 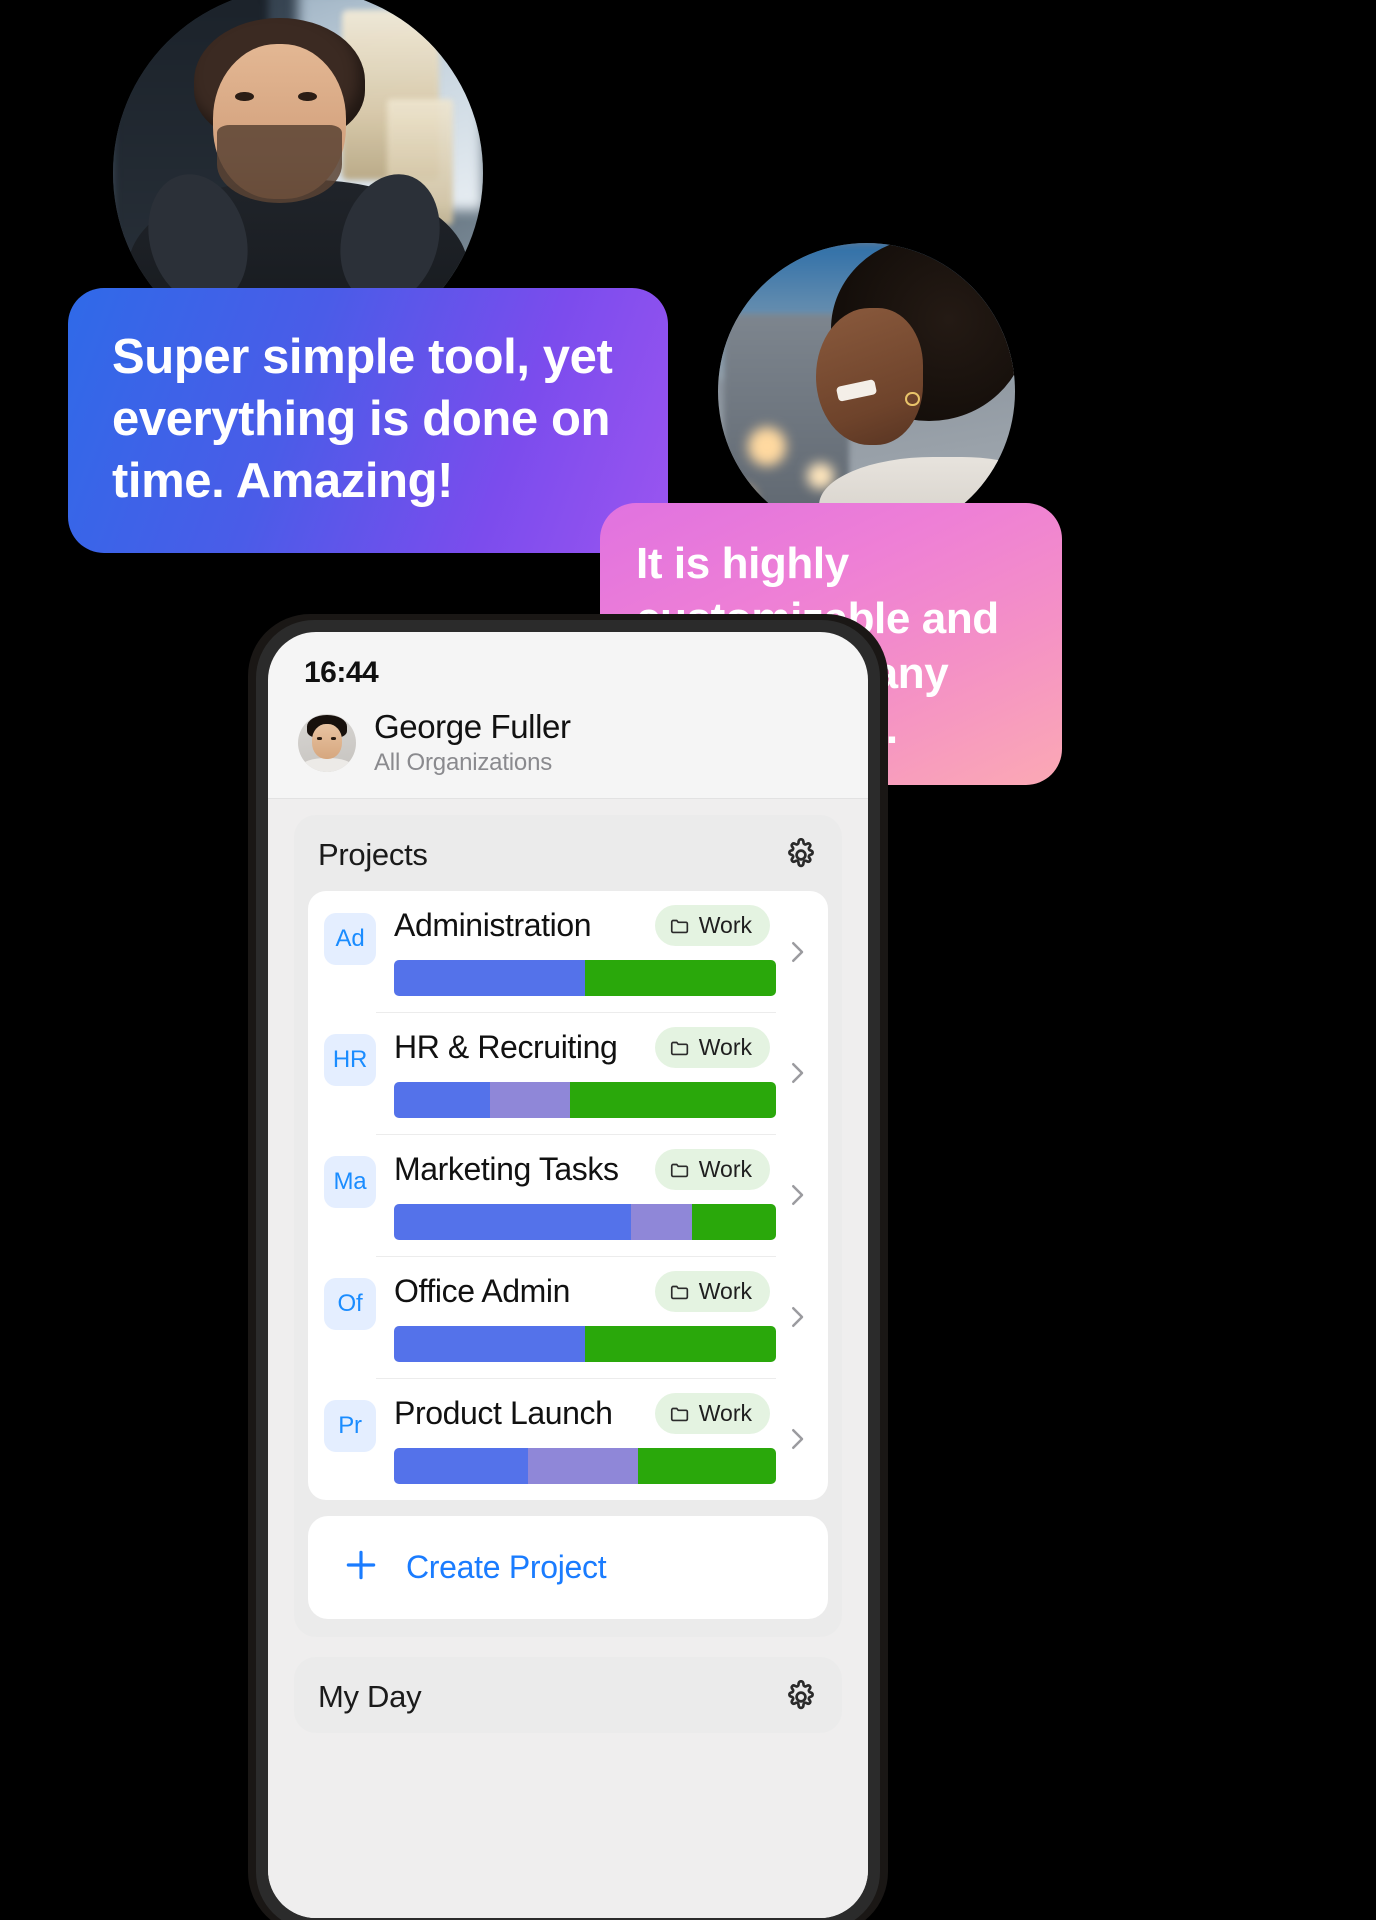 I want to click on my-day-title: My Day, so click(x=370, y=1696).